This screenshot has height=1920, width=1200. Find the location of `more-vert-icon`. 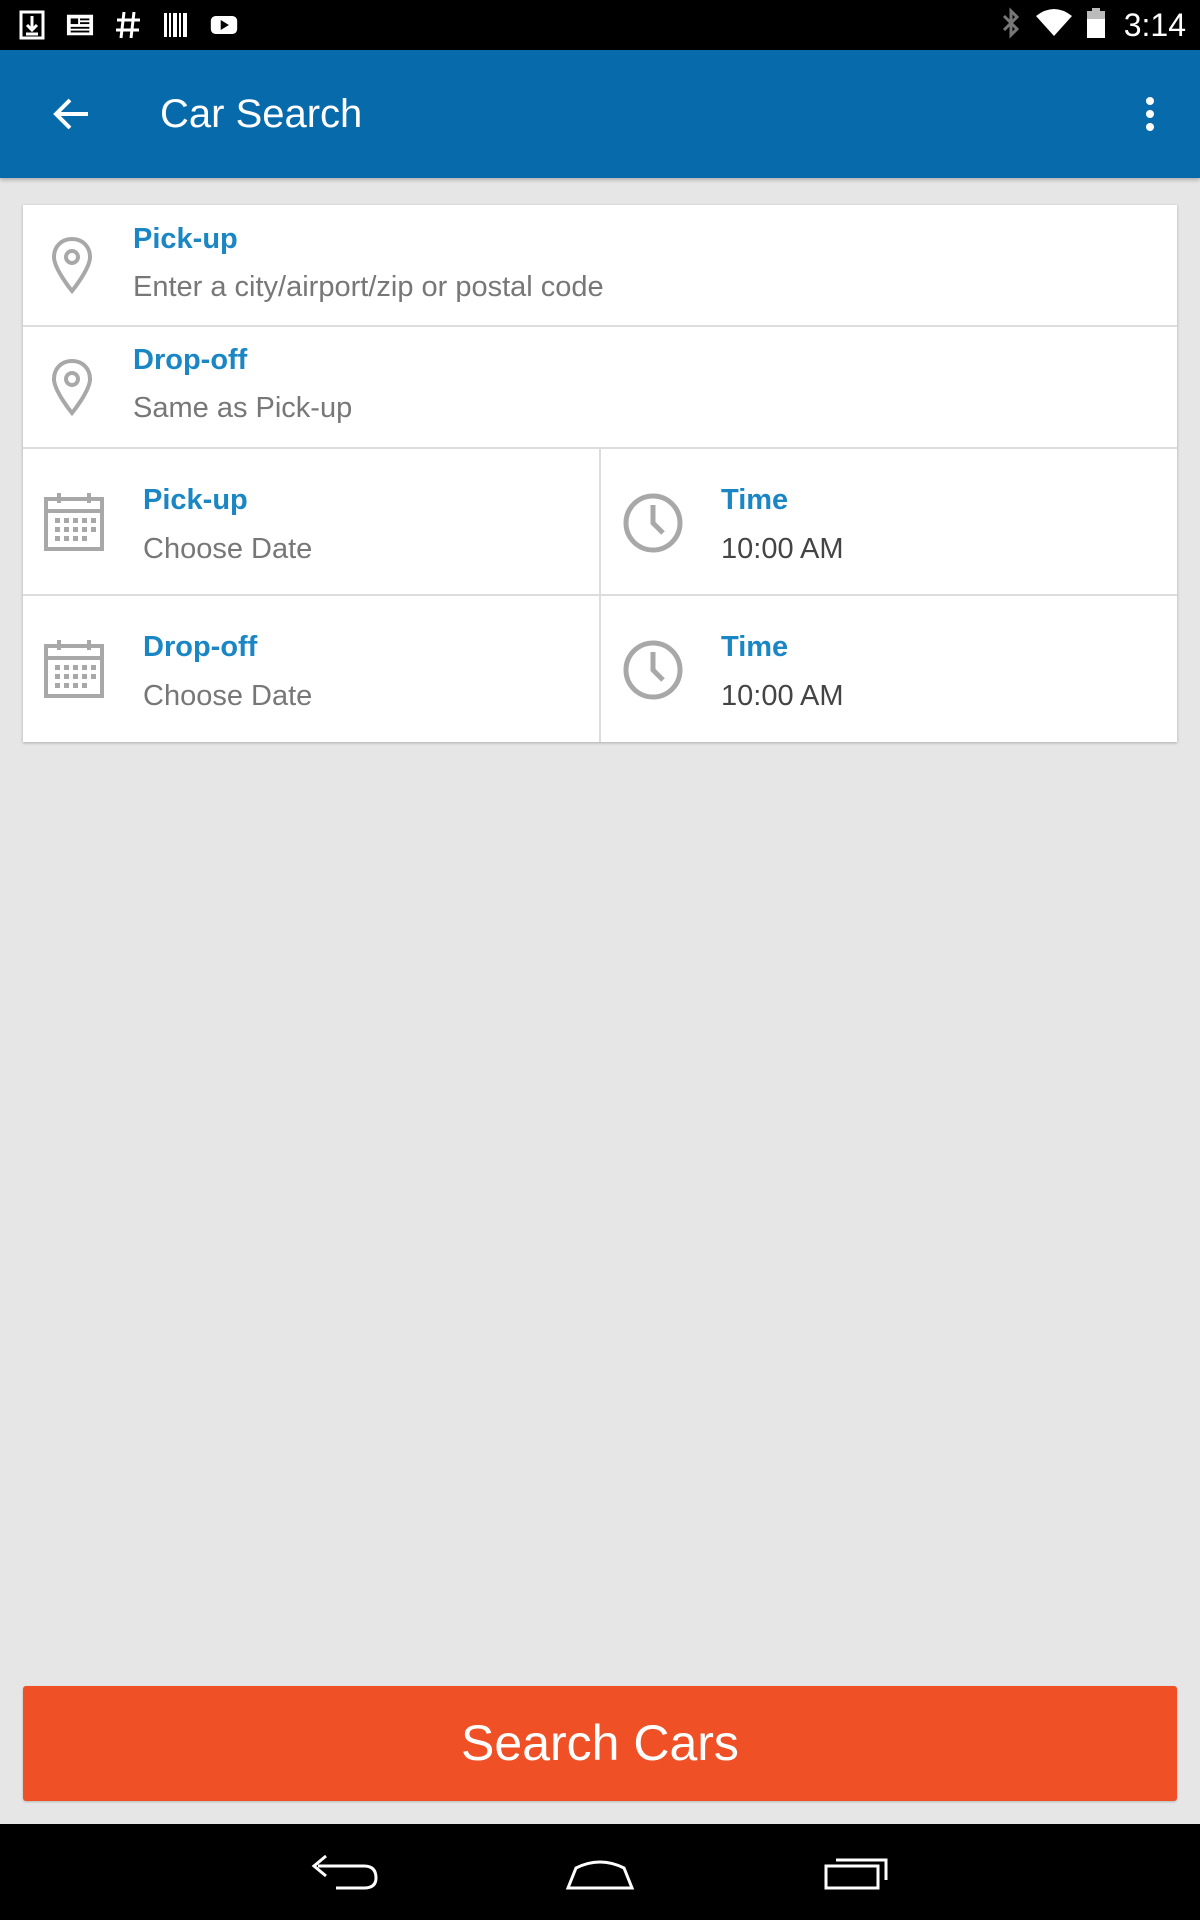

more-vert-icon is located at coordinates (1150, 114).